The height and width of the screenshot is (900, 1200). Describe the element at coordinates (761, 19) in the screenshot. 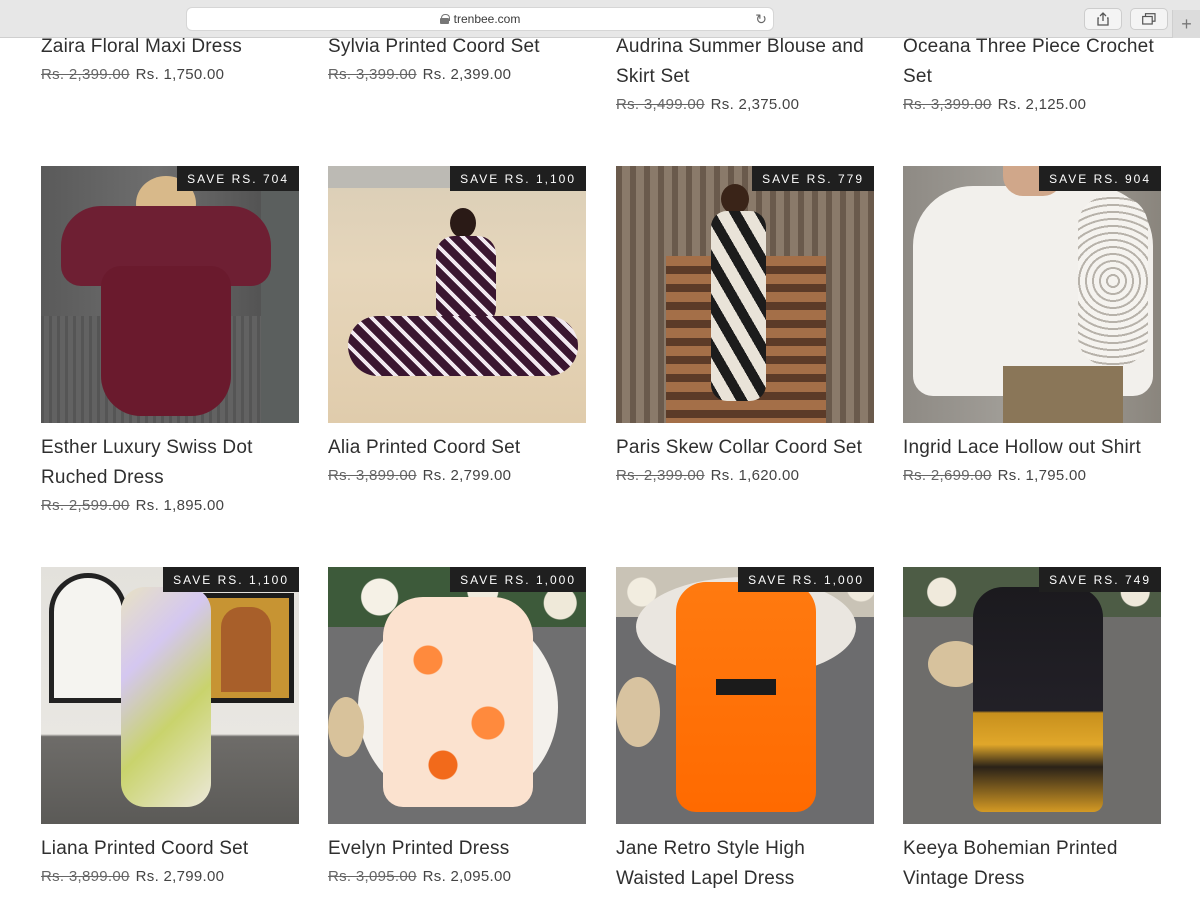

I see `reload-icon: ↻` at that location.